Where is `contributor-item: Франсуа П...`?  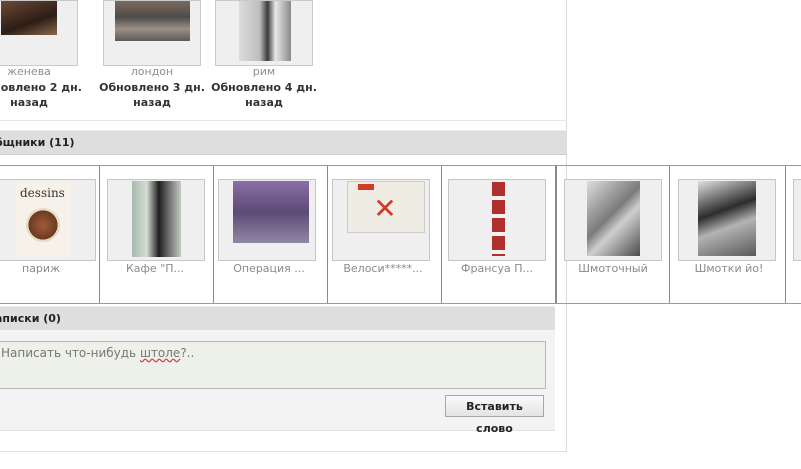
contributor-item: Франсуа П... is located at coordinates (499, 234).